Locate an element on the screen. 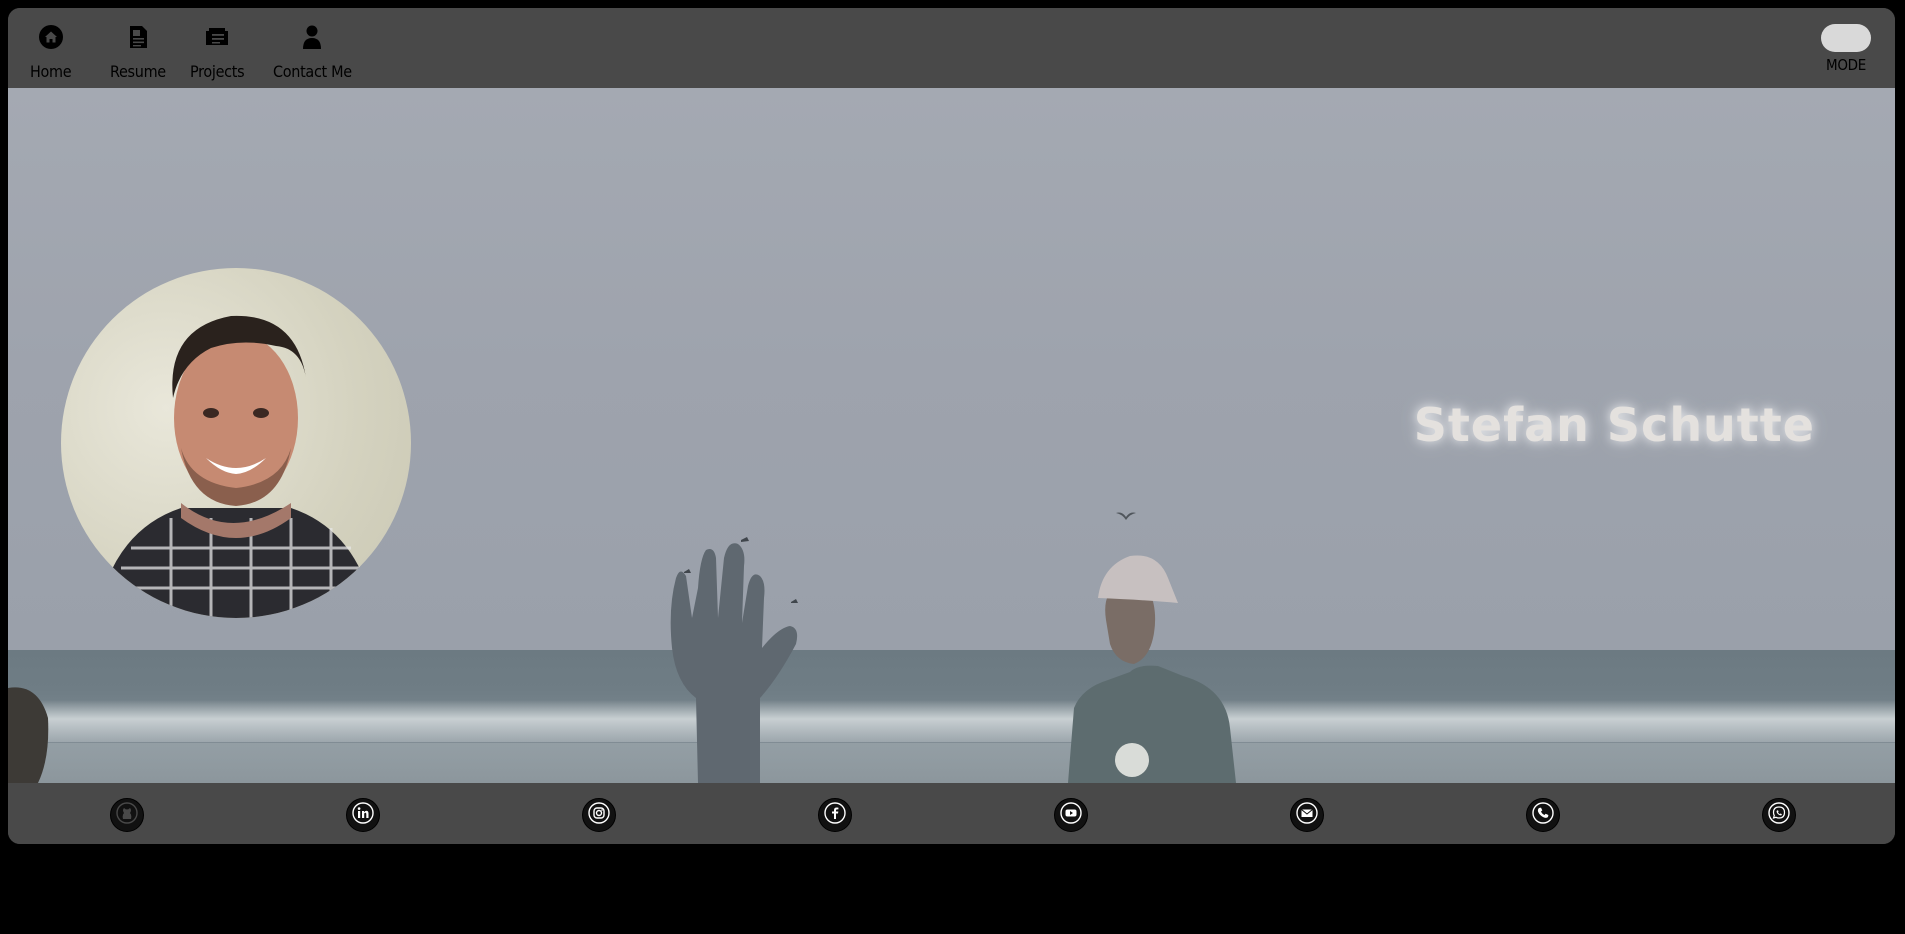 Image resolution: width=1905 pixels, height=934 pixels. github-icon is located at coordinates (127, 815).